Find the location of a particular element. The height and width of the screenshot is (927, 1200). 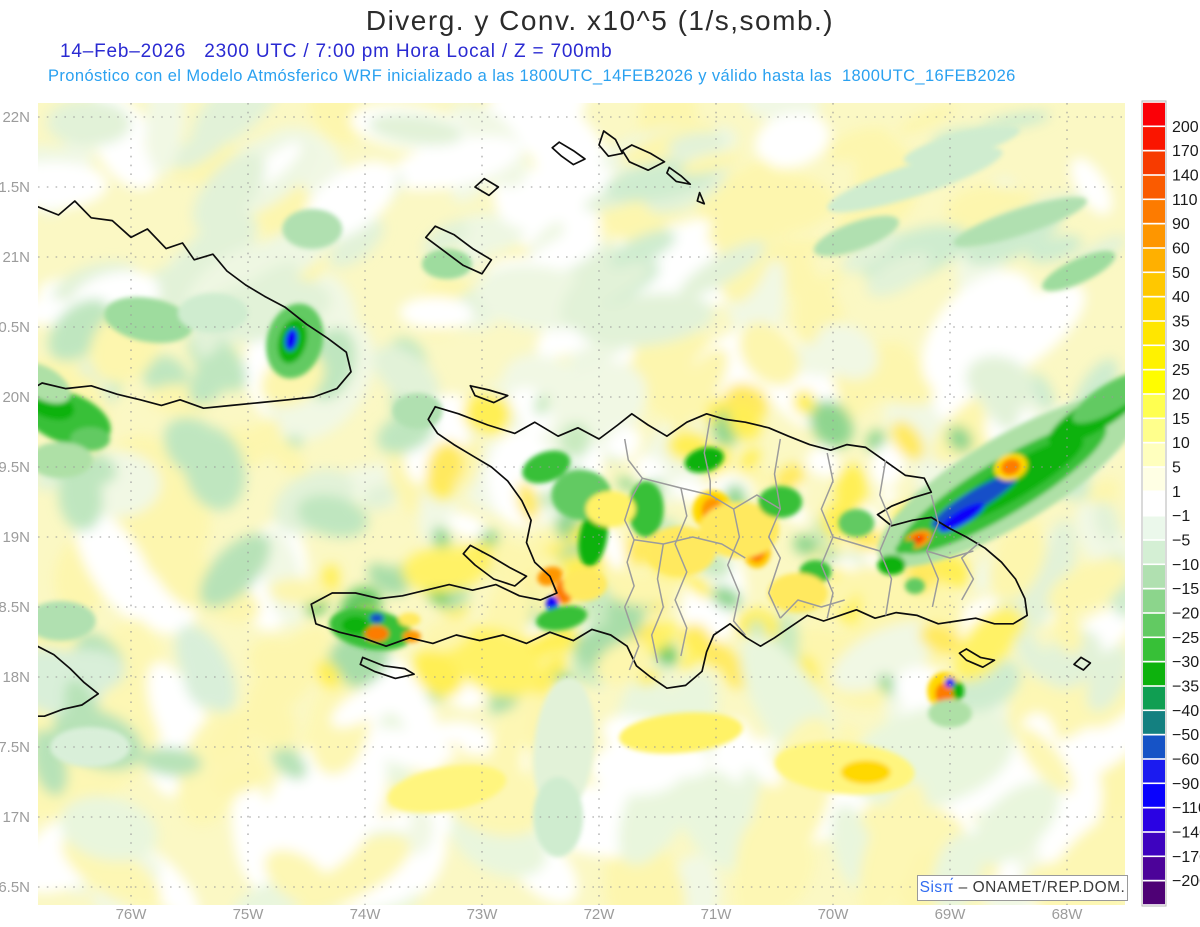

lat-label: 0.5N is located at coordinates (15, 327).